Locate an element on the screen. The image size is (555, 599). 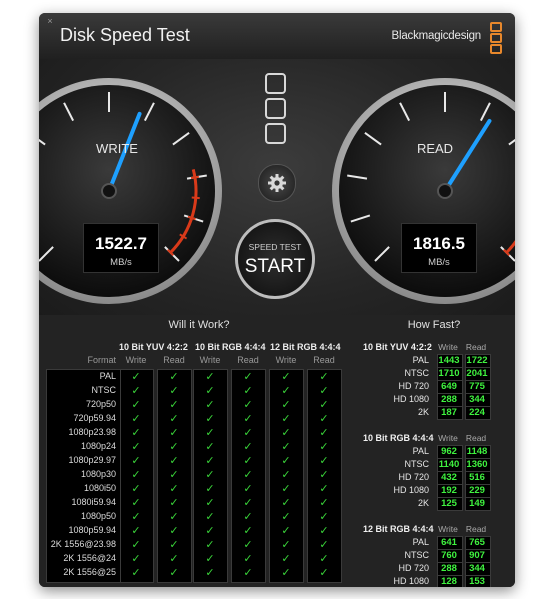
group-header: 10 Bit RGB 4:4:4 is located at coordinates (230, 347).